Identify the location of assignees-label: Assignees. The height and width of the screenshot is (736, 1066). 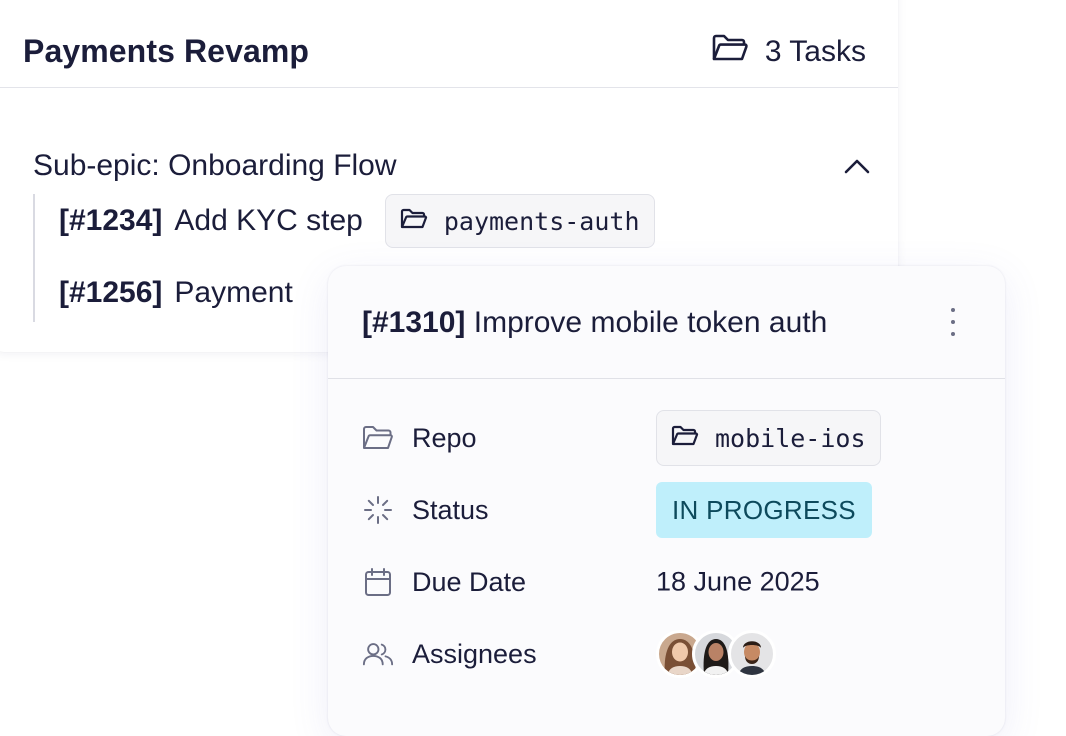
(449, 654).